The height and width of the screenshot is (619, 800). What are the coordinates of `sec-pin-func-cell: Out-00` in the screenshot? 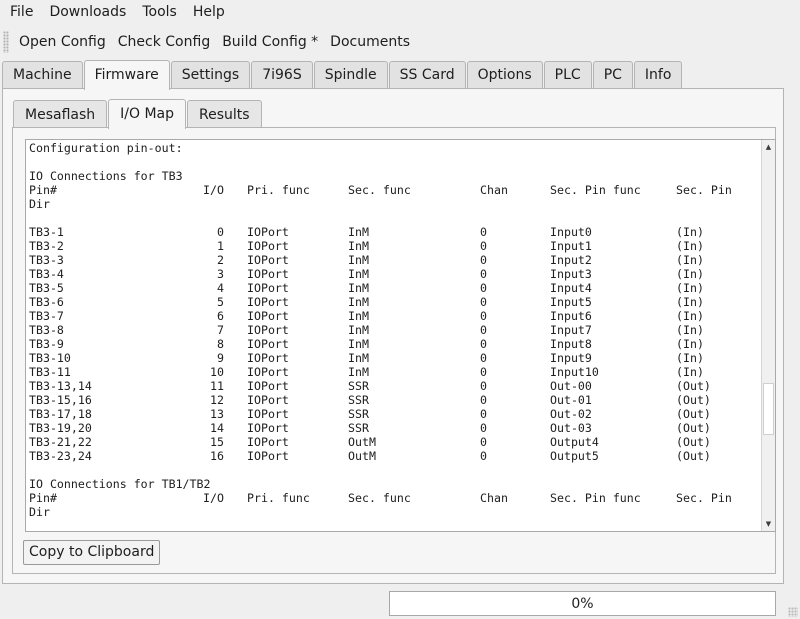 It's located at (571, 386).